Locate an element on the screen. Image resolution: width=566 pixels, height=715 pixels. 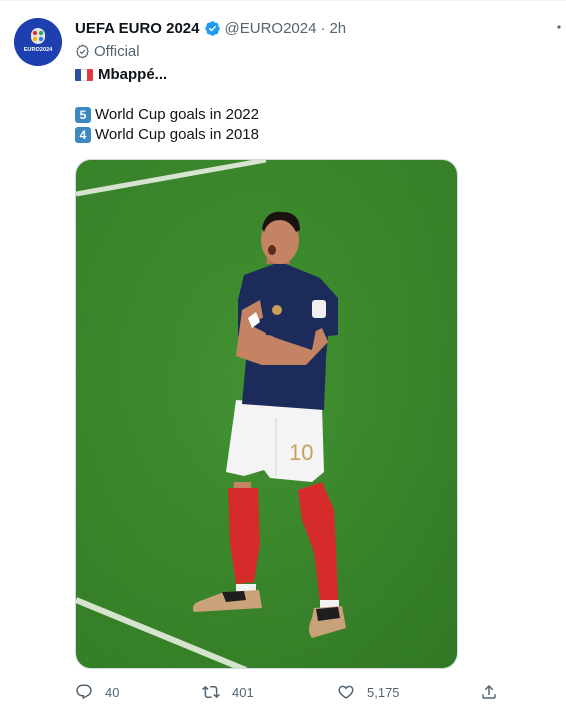
avatar-text: EURO2024 is located at coordinates (38, 50).